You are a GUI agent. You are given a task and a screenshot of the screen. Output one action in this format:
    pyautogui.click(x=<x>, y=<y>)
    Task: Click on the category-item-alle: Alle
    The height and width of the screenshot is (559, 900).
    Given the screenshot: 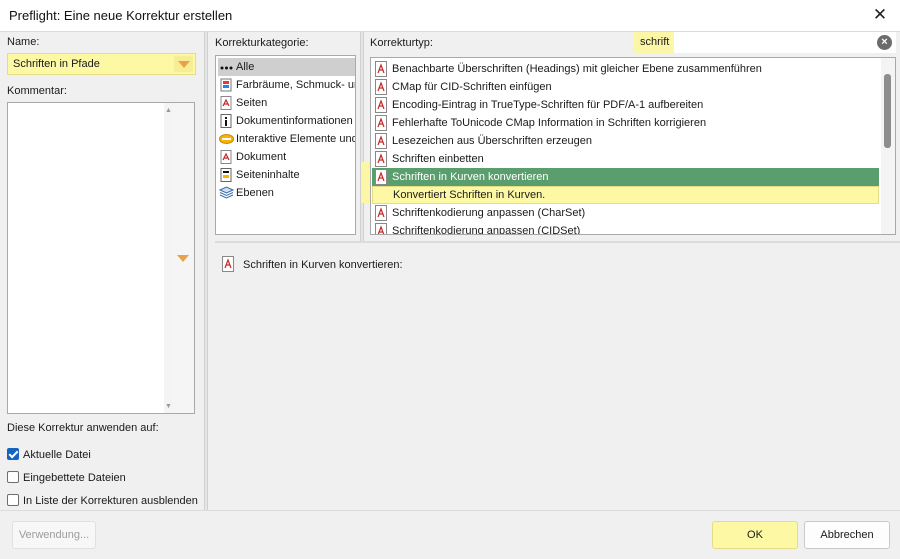 What is the action you would take?
    pyautogui.click(x=286, y=67)
    